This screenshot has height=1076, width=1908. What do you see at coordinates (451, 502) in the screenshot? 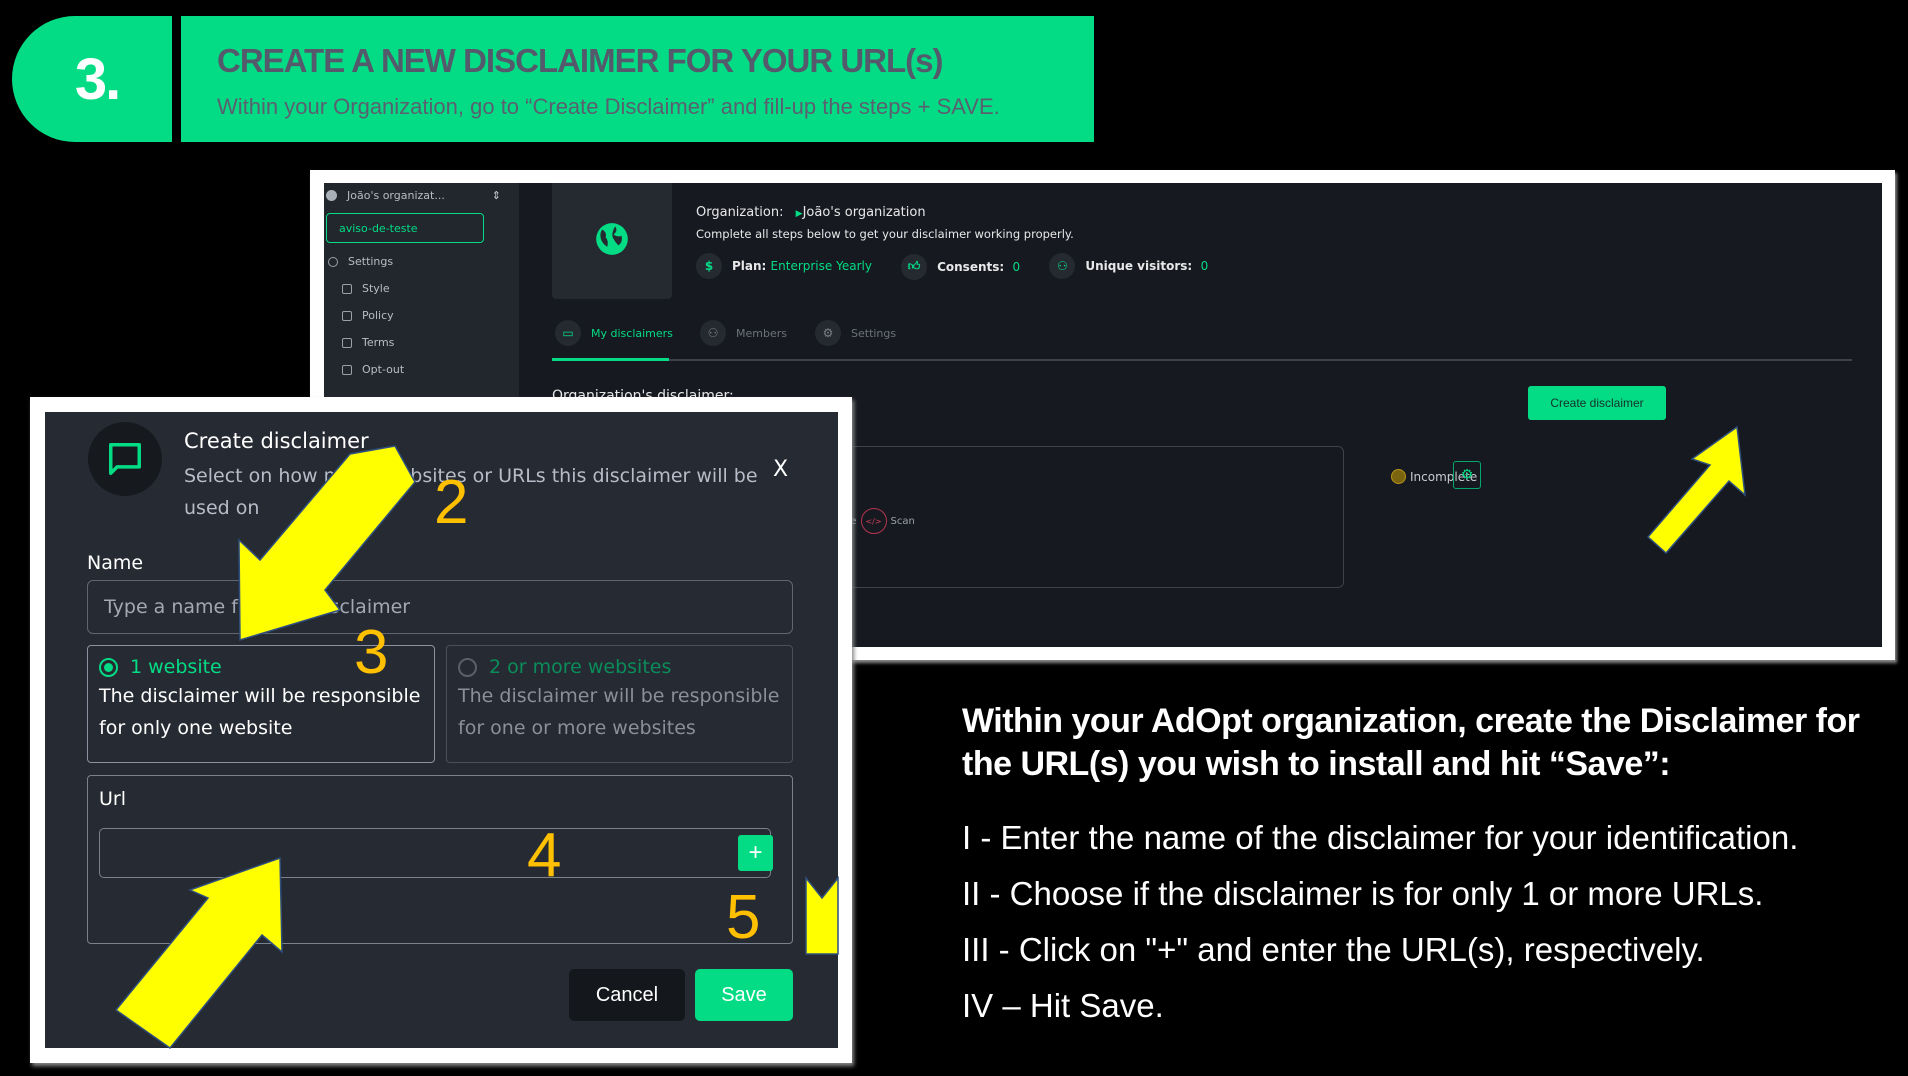
I see `step-marker-2: 2` at bounding box center [451, 502].